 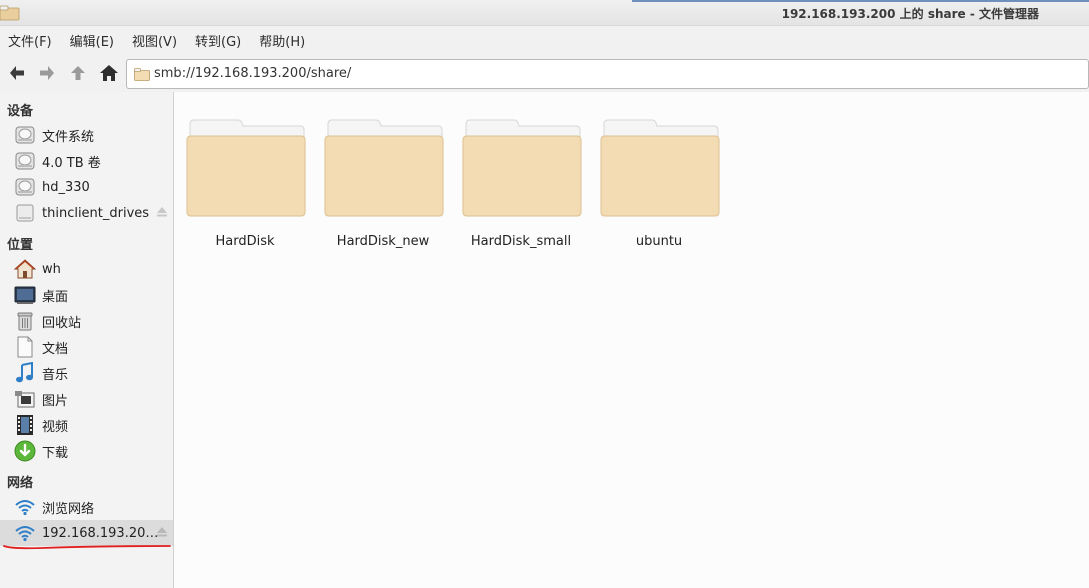 I want to click on sidebar-item-pictures: 图片, so click(x=86, y=399).